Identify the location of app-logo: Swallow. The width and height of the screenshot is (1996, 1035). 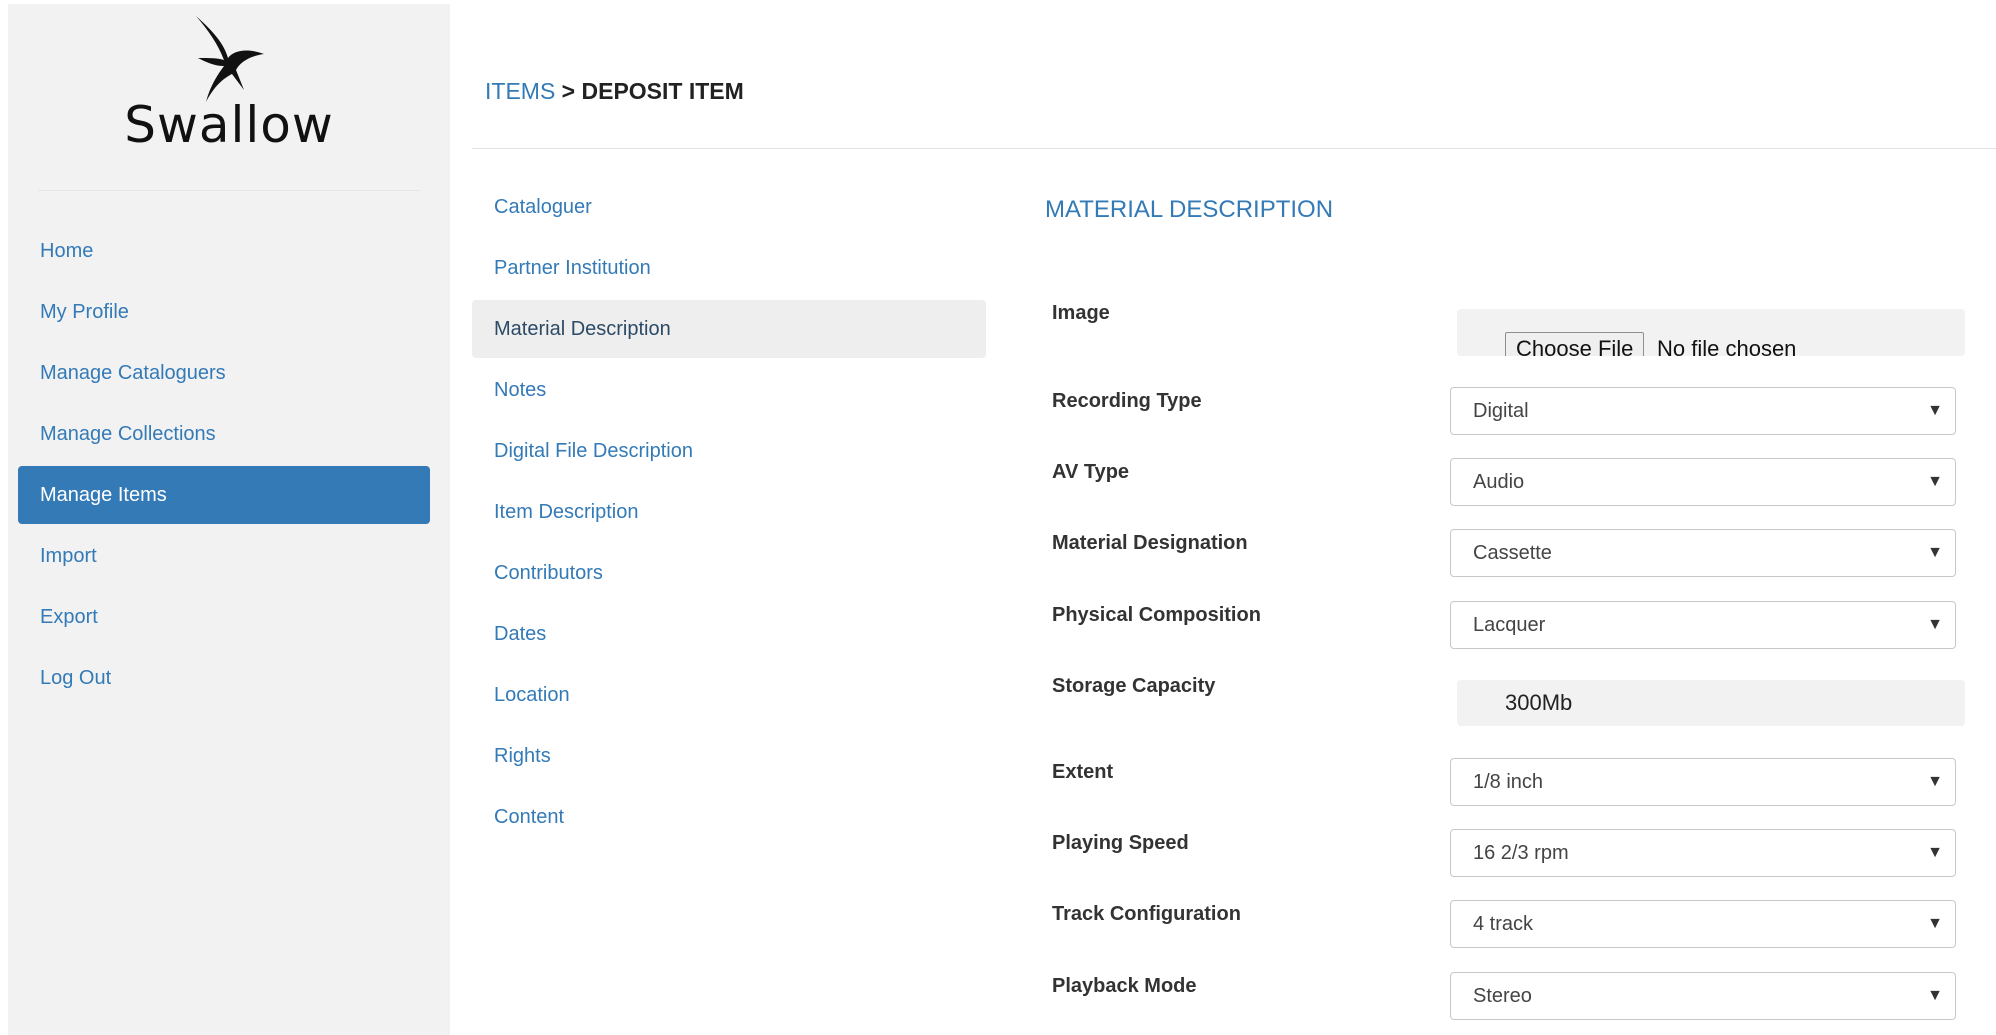
(229, 97).